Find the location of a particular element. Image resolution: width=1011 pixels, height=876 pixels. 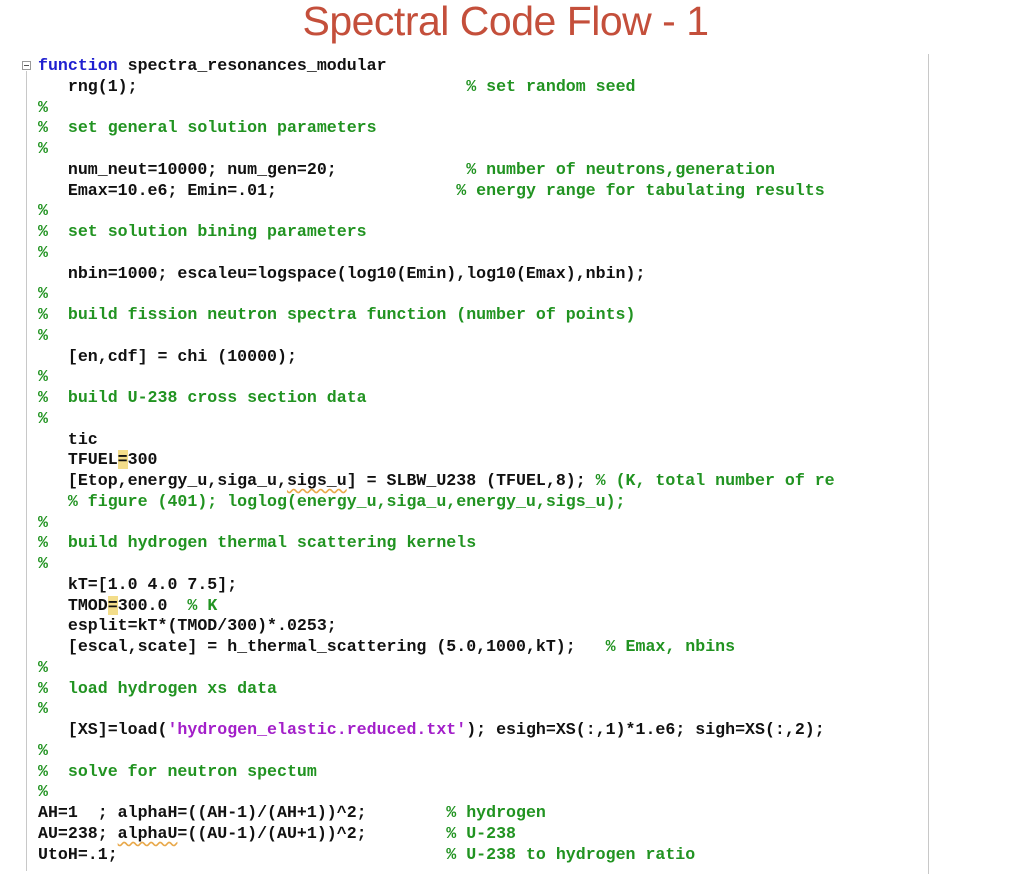

code-token: ); esigh=XS(:,1)*1.e6; sigh=XS(:,2); is located at coordinates (645, 729).